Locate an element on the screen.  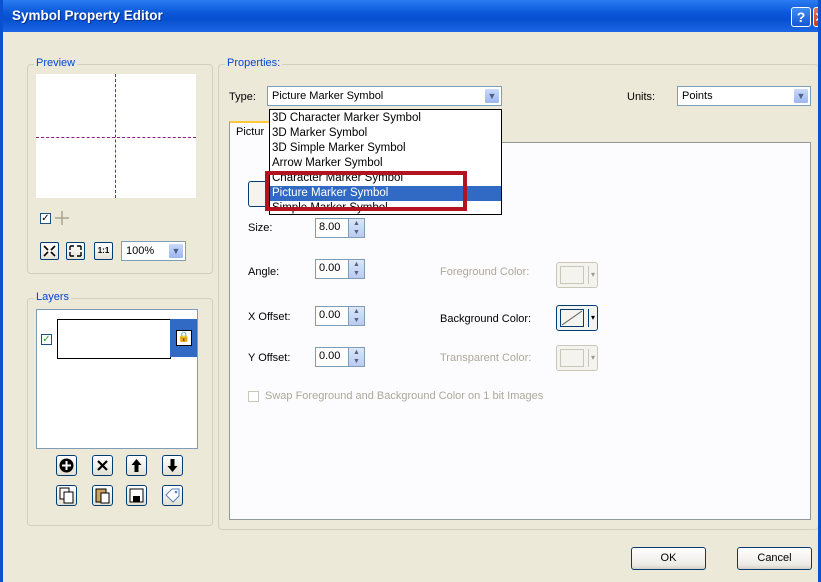
transparent-color-swatch is located at coordinates (572, 358).